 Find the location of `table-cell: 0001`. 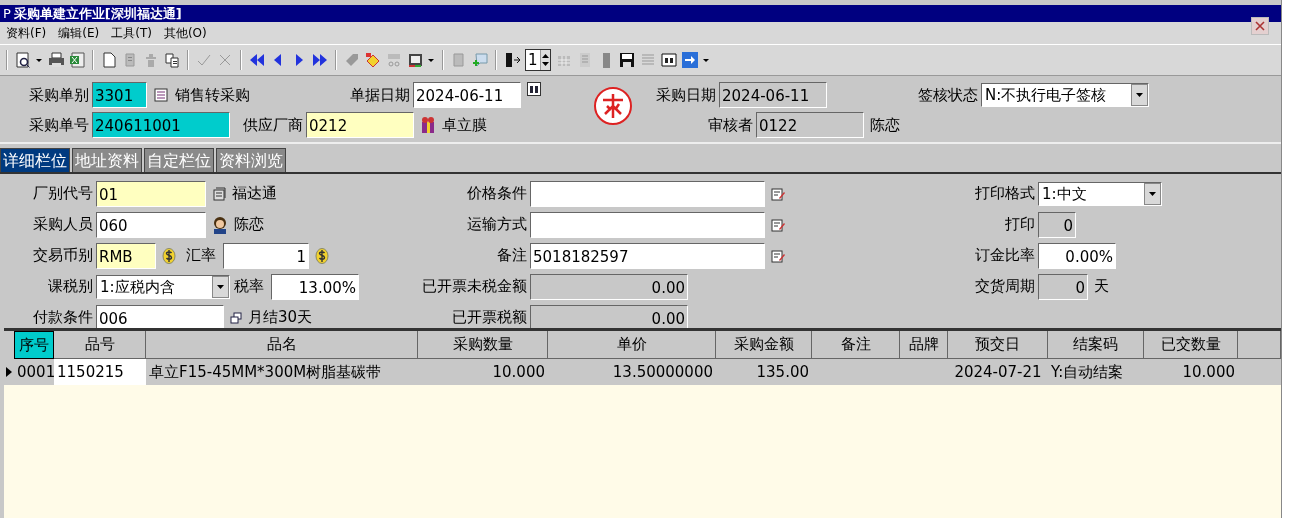

table-cell: 0001 is located at coordinates (36, 372).